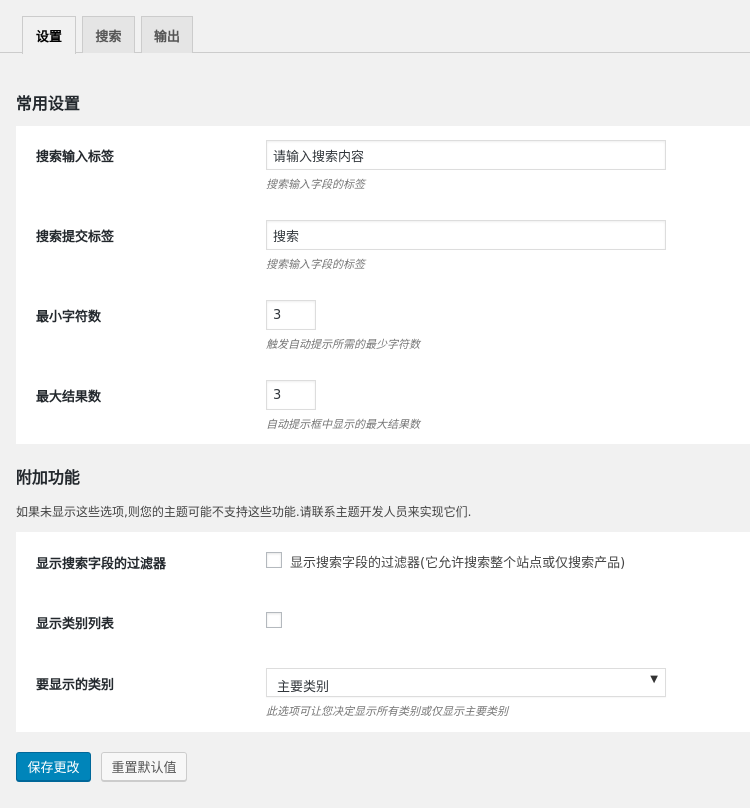 Image resolution: width=750 pixels, height=808 pixels. Describe the element at coordinates (274, 620) in the screenshot. I see `category-list-checkbox` at that location.